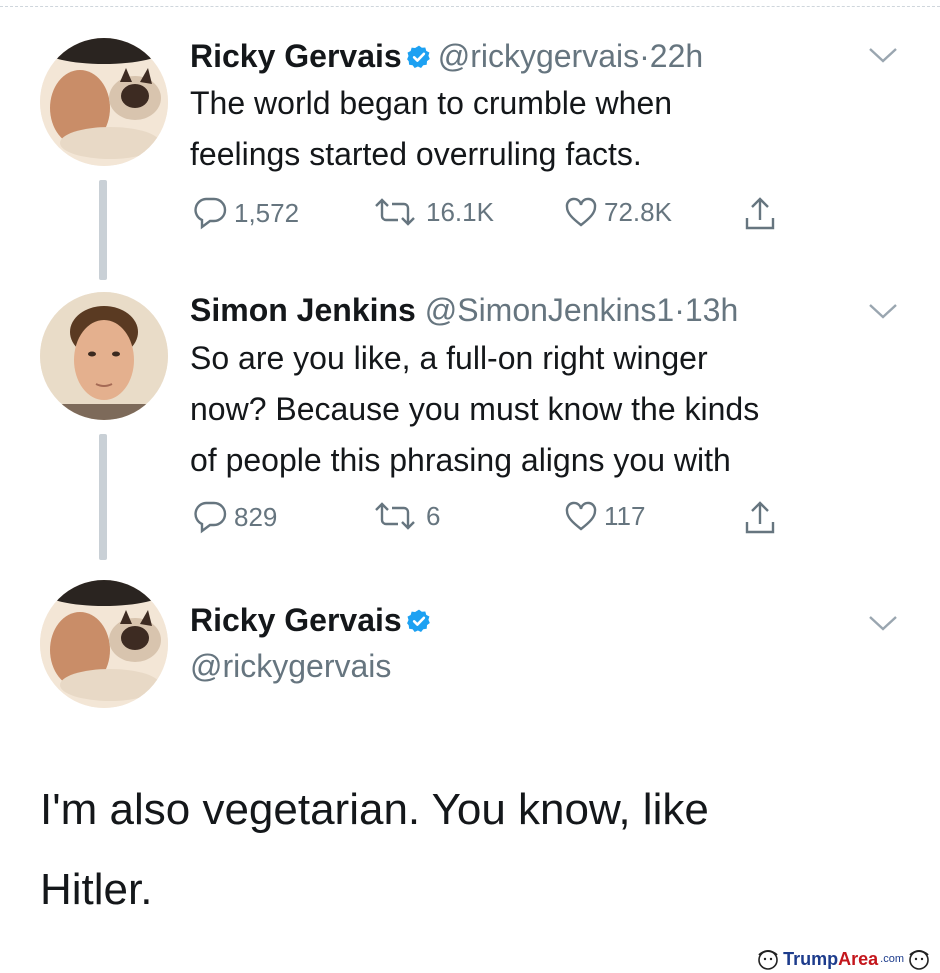 Image resolution: width=940 pixels, height=973 pixels. Describe the element at coordinates (267, 212) in the screenshot. I see `reply-count: 1,572` at that location.